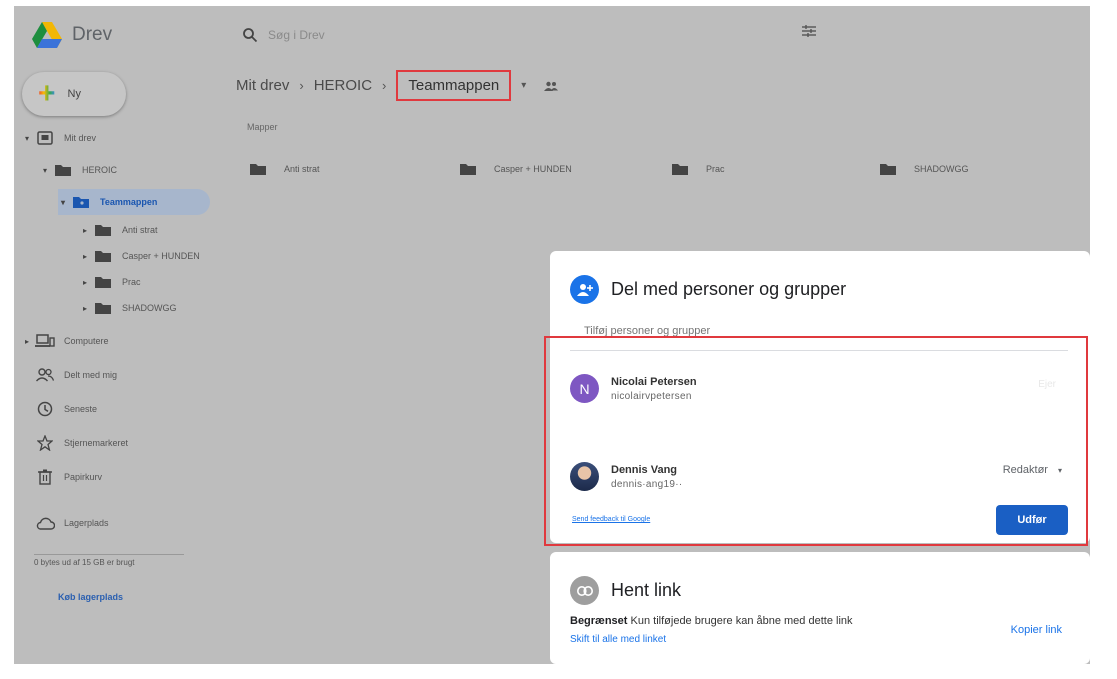  I want to click on tree-item-heroic: ▾ HEROIC, so click(78, 170).